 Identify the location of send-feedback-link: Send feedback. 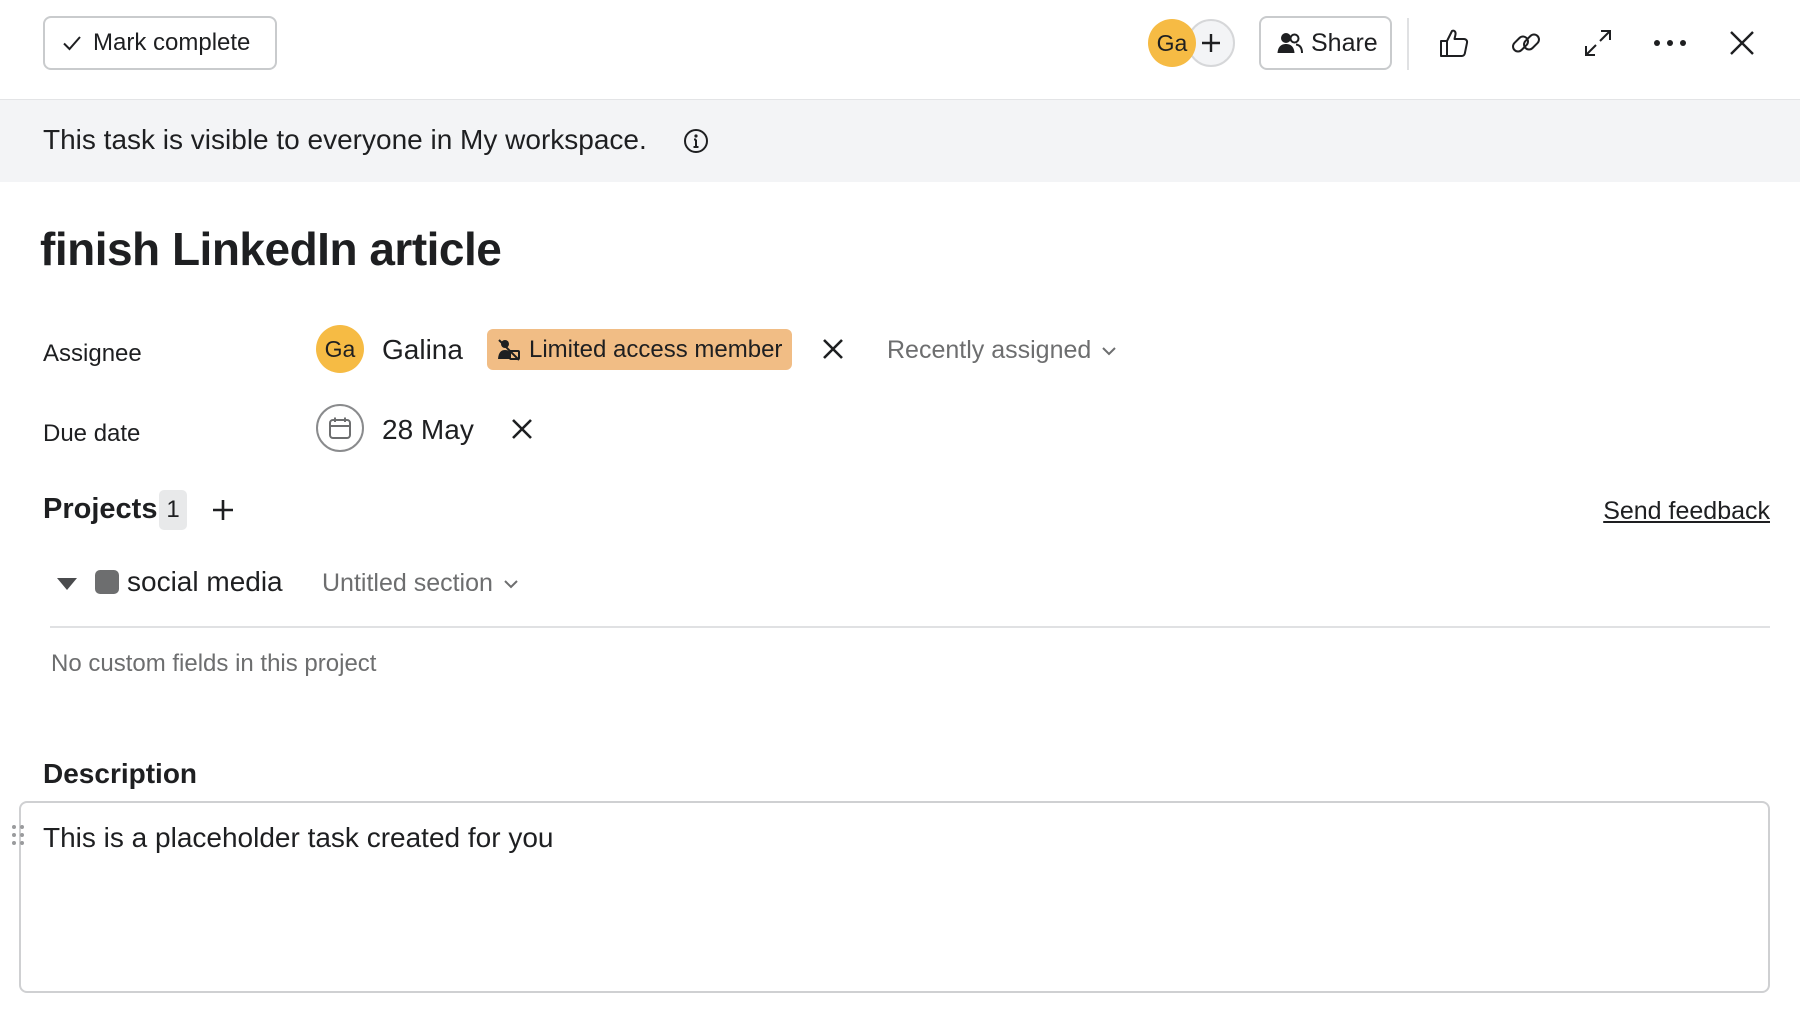
(1686, 511).